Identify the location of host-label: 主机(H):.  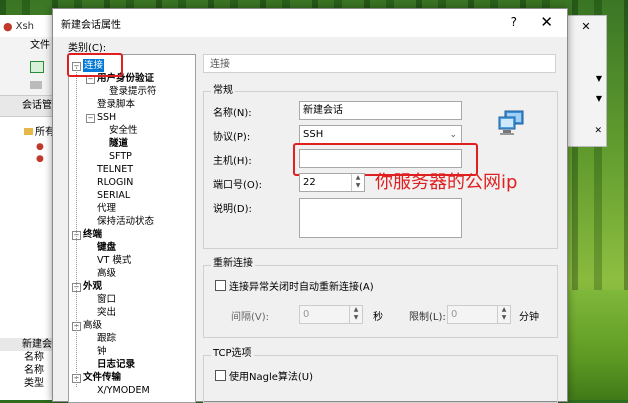
(232, 161).